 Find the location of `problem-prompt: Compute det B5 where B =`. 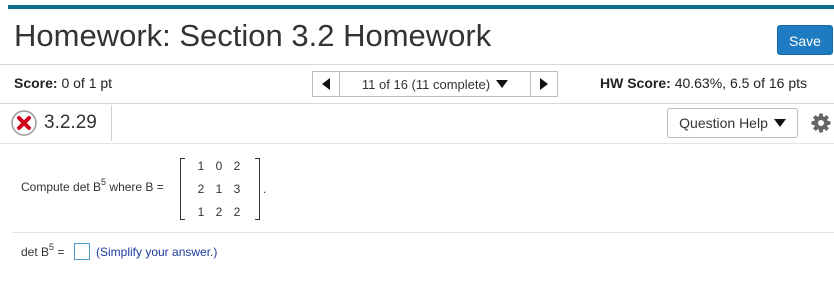

problem-prompt: Compute det B5 where B = is located at coordinates (92, 185).